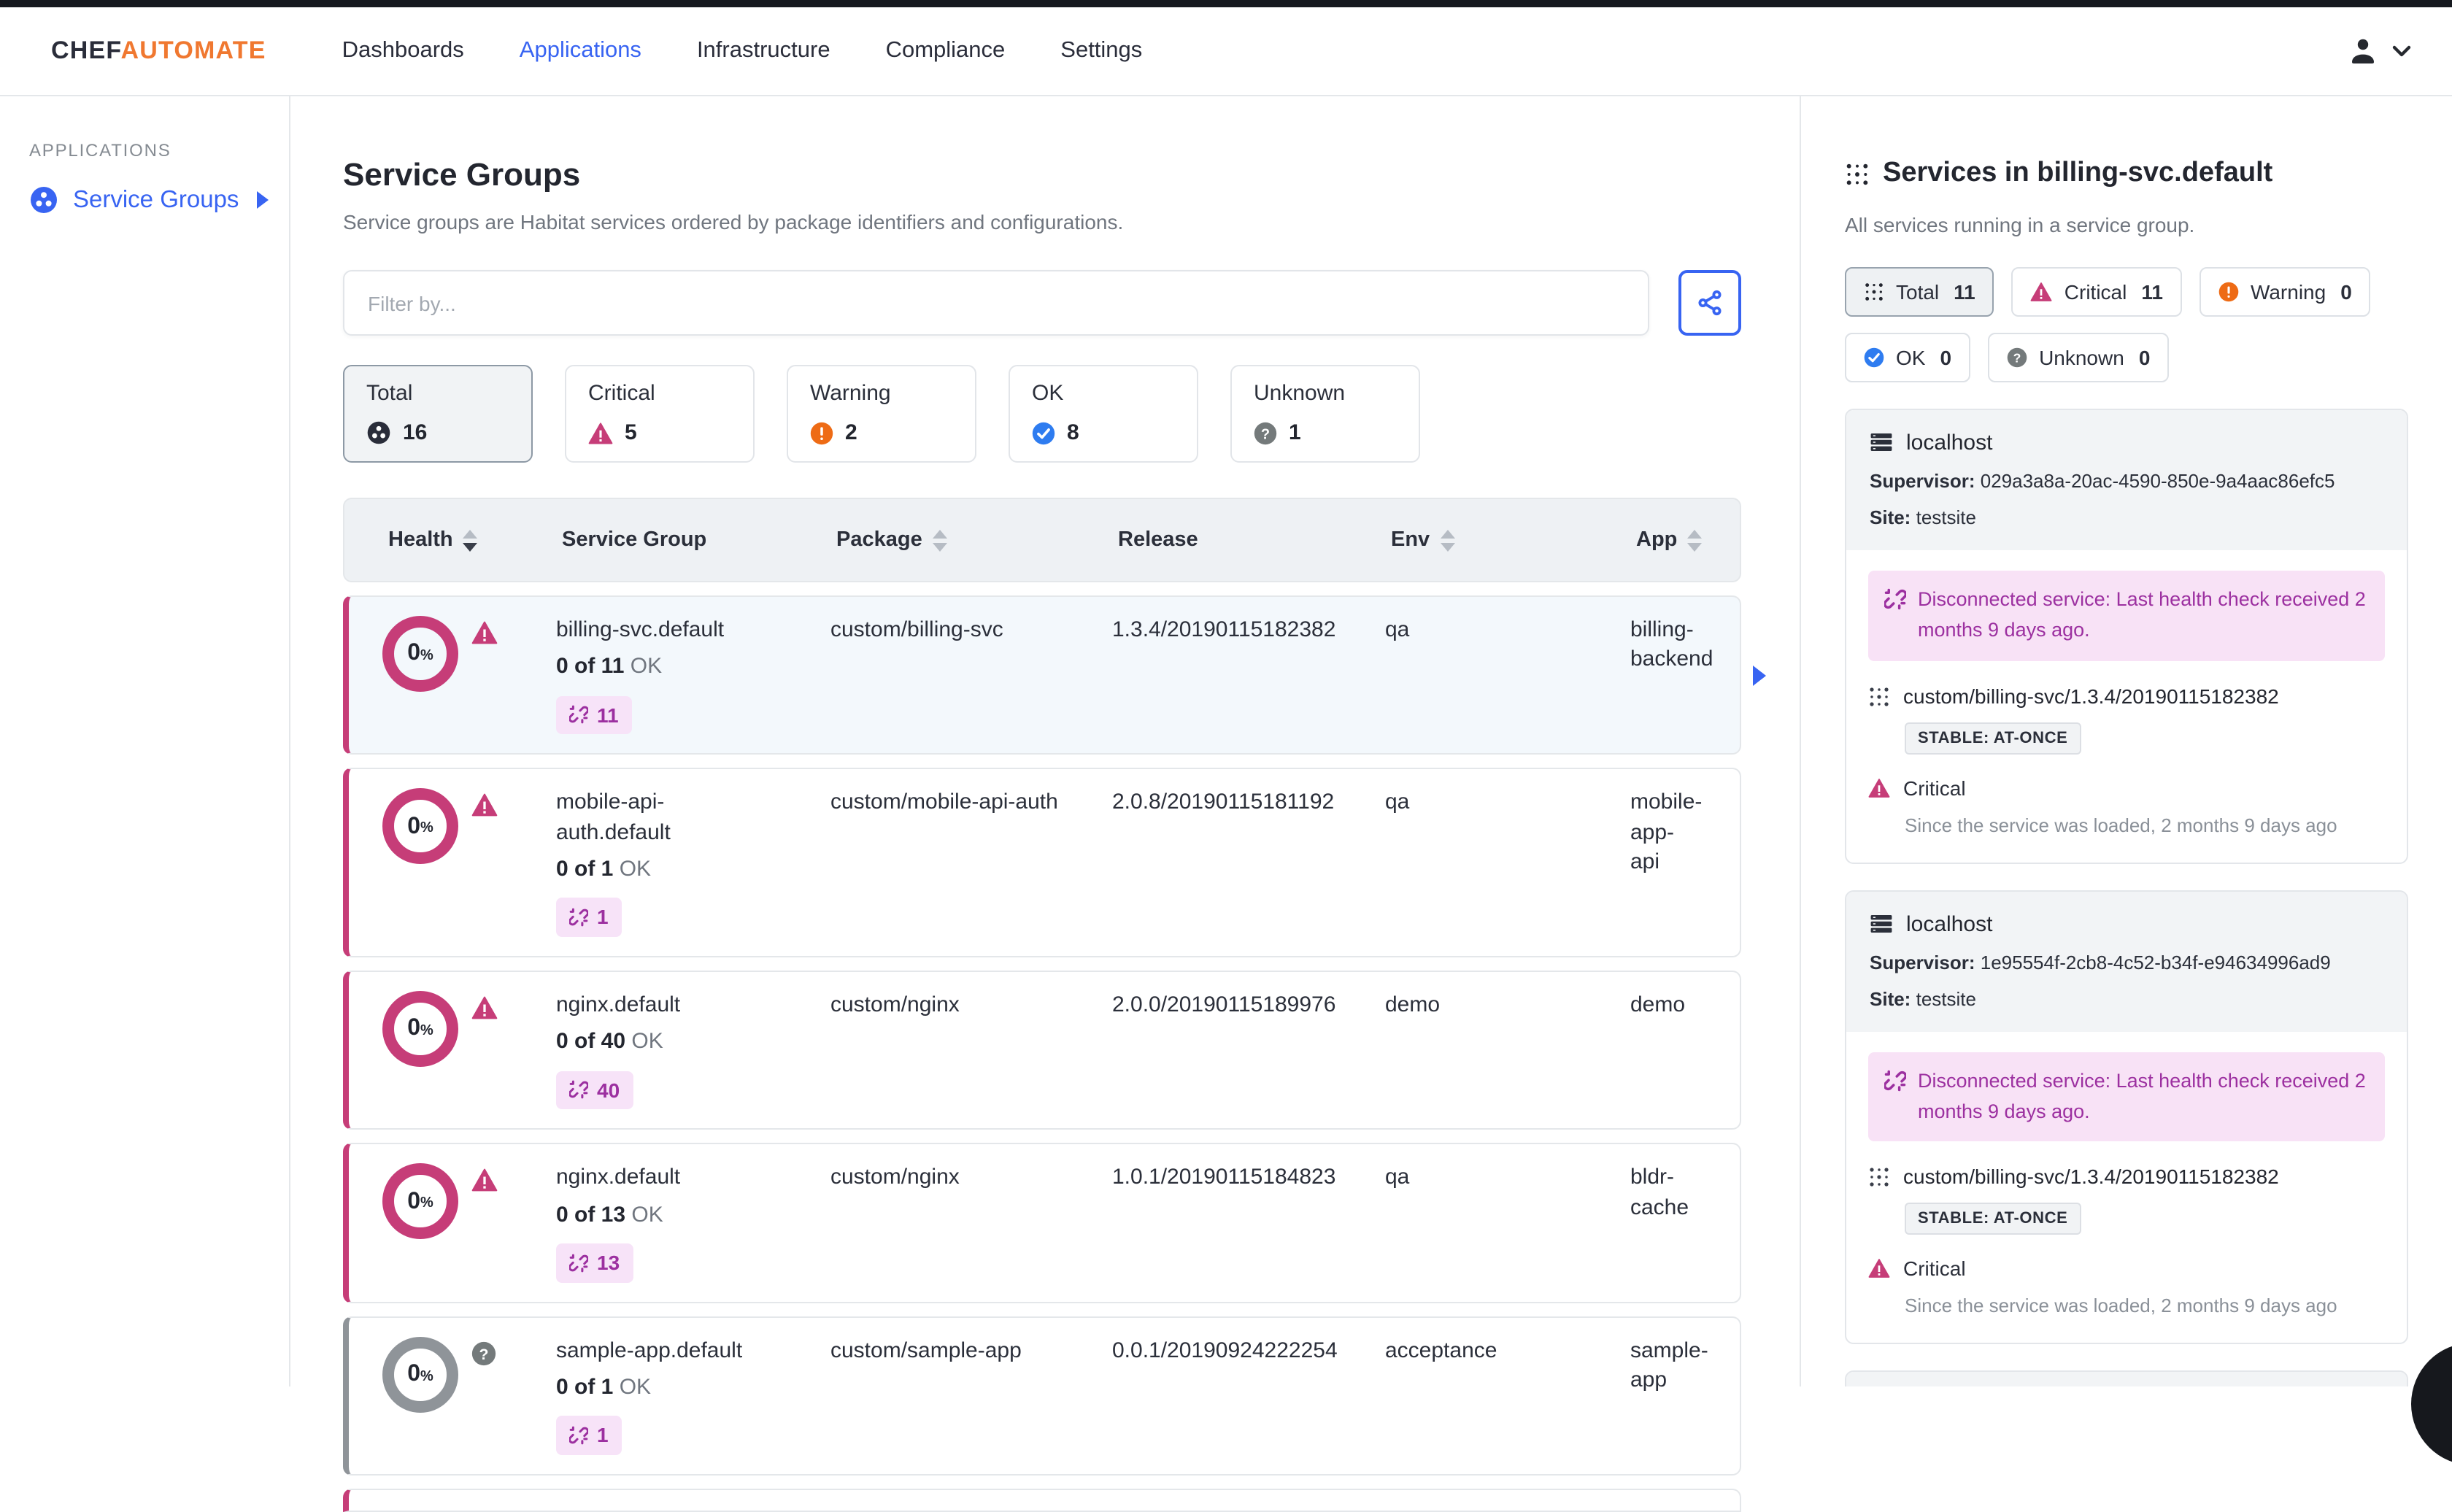 Image resolution: width=2452 pixels, height=1512 pixels. What do you see at coordinates (1874, 357) in the screenshot?
I see `ok-icon` at bounding box center [1874, 357].